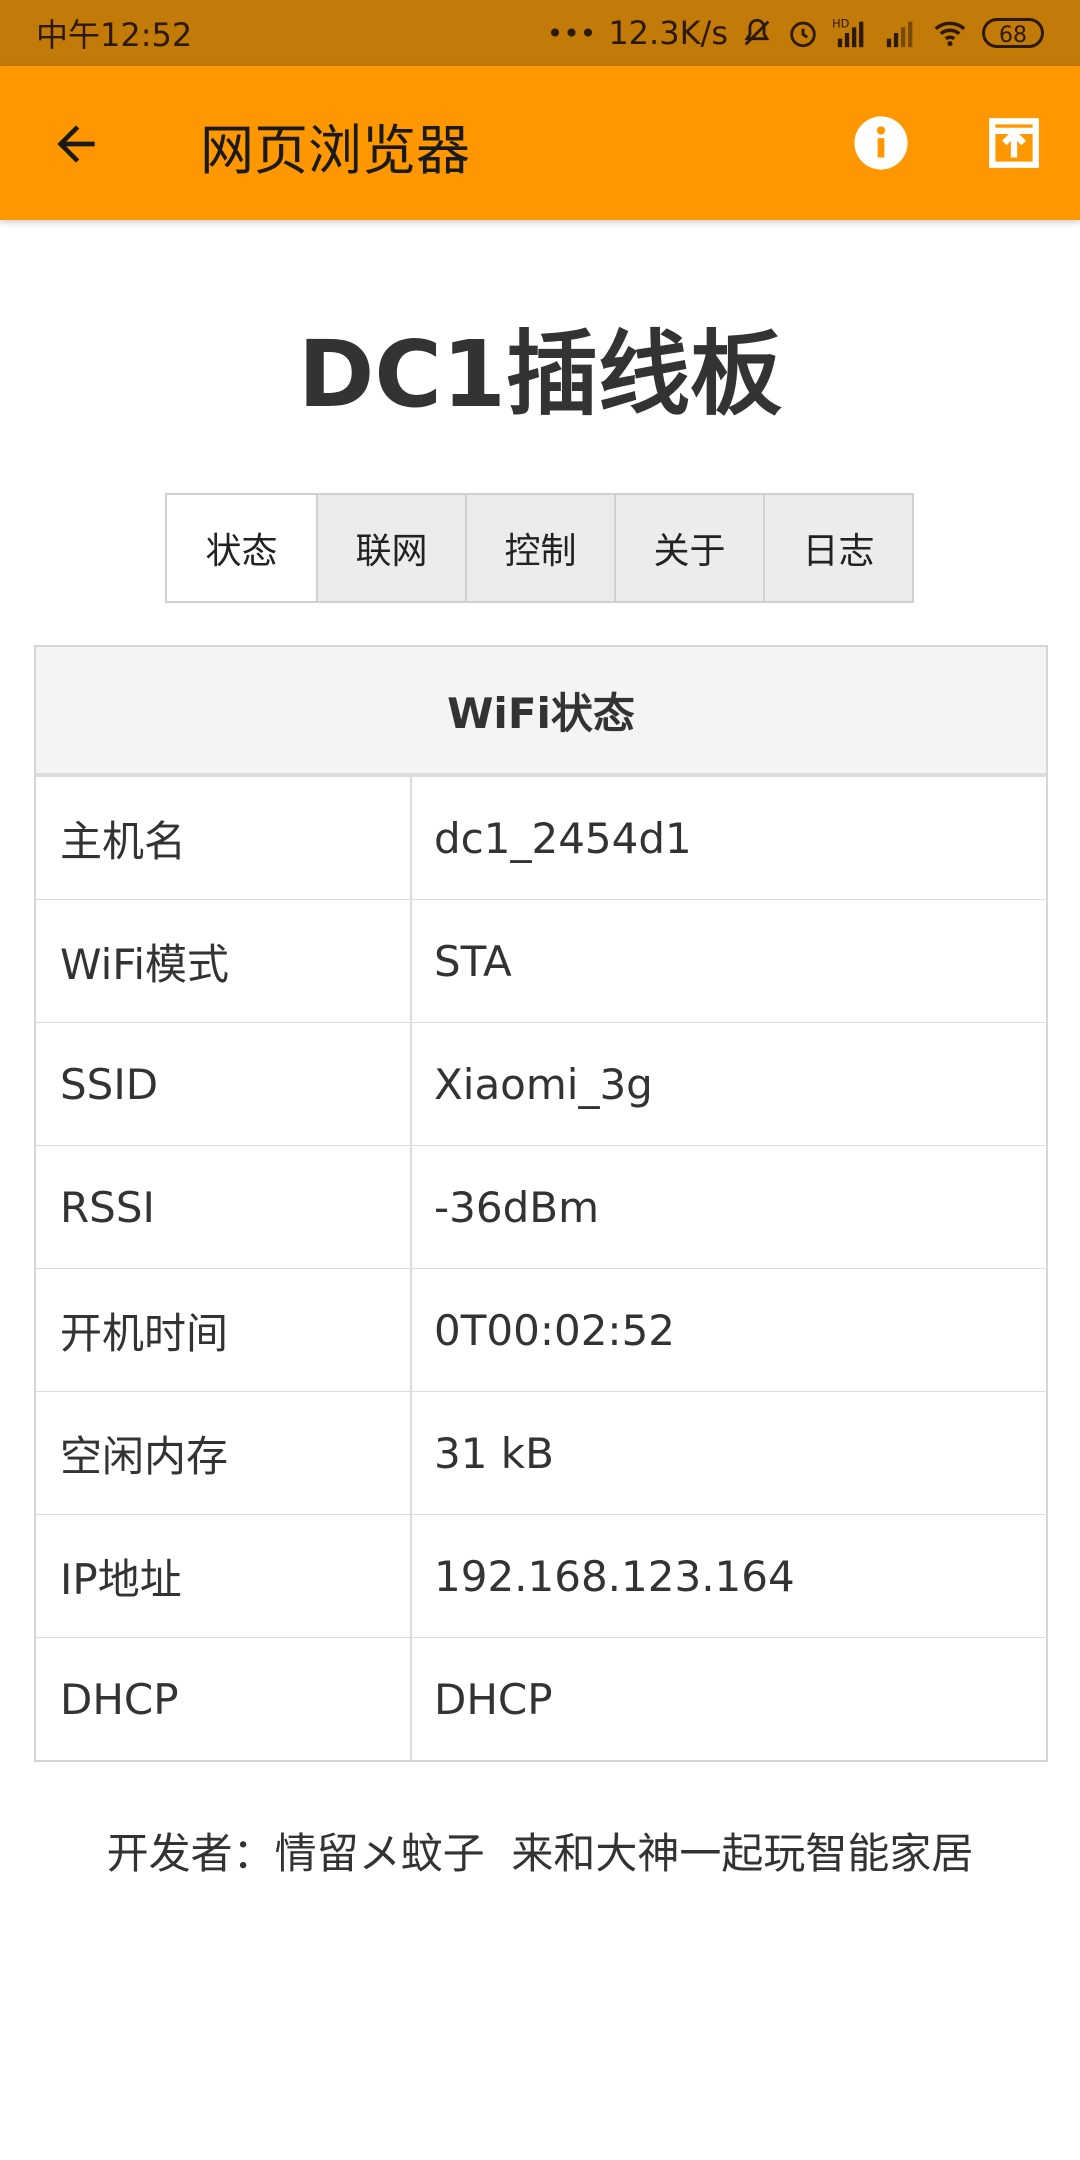 Image resolution: width=1080 pixels, height=2160 pixels. I want to click on tab-bar: 状态 联网 控制 关于 日志, so click(539, 548).